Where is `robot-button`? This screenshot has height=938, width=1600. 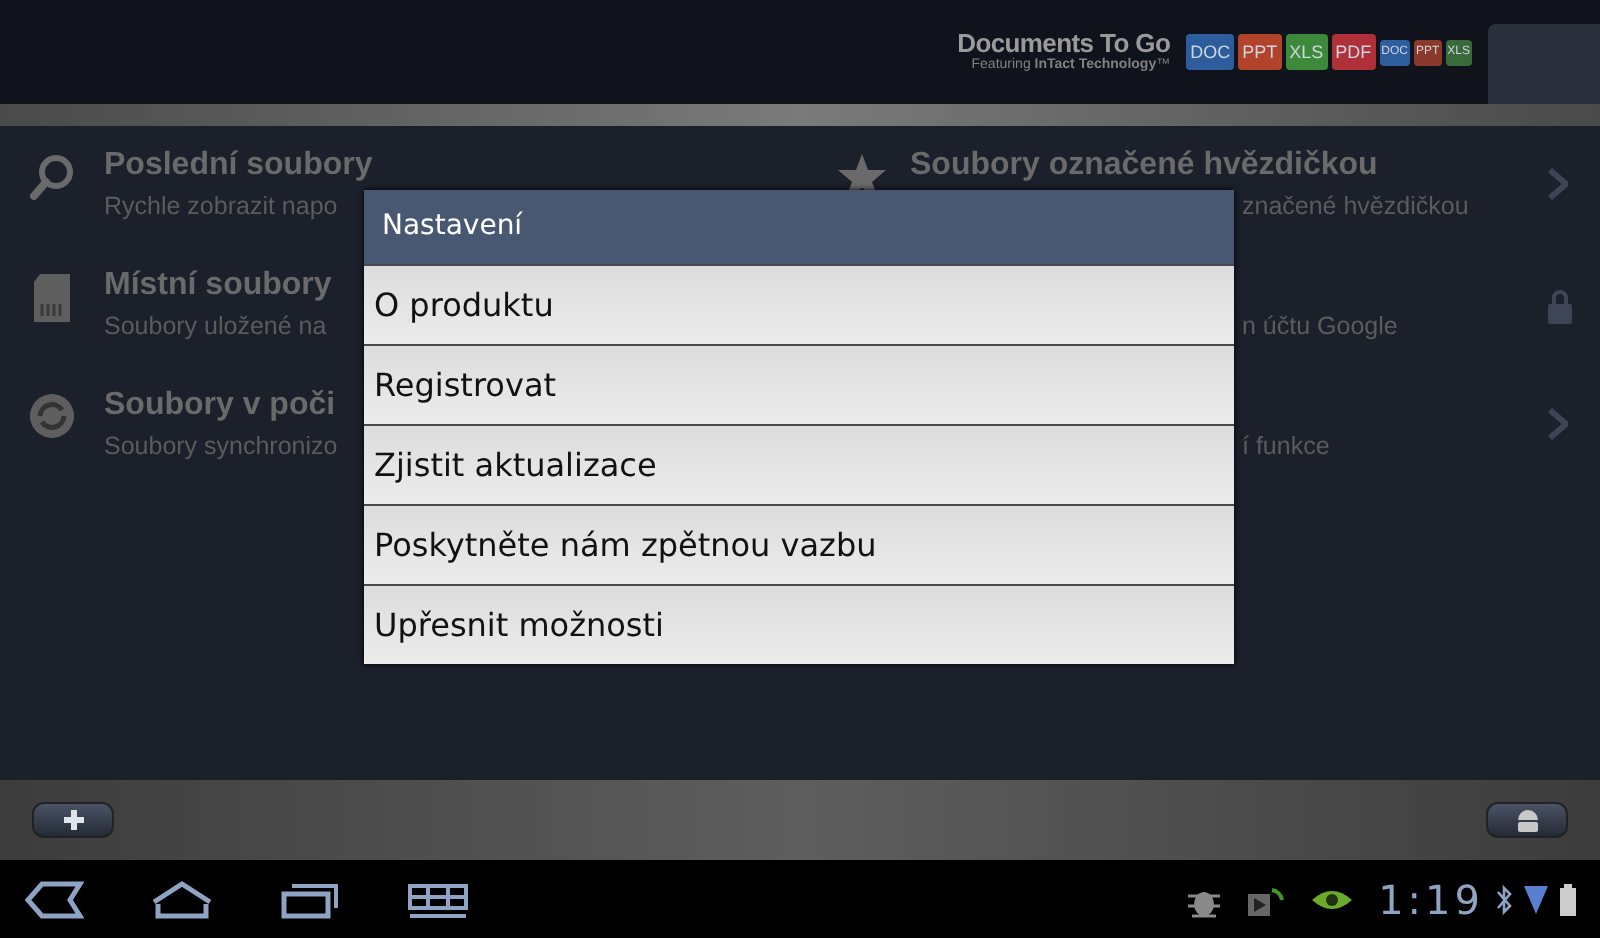 robot-button is located at coordinates (1527, 820).